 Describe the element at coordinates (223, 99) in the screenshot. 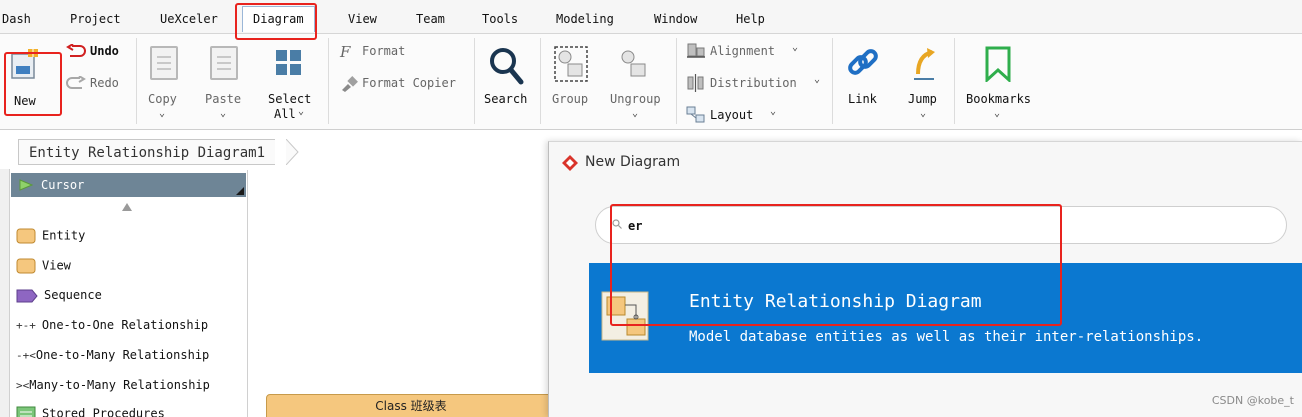

I see `paste-label: Paste` at that location.